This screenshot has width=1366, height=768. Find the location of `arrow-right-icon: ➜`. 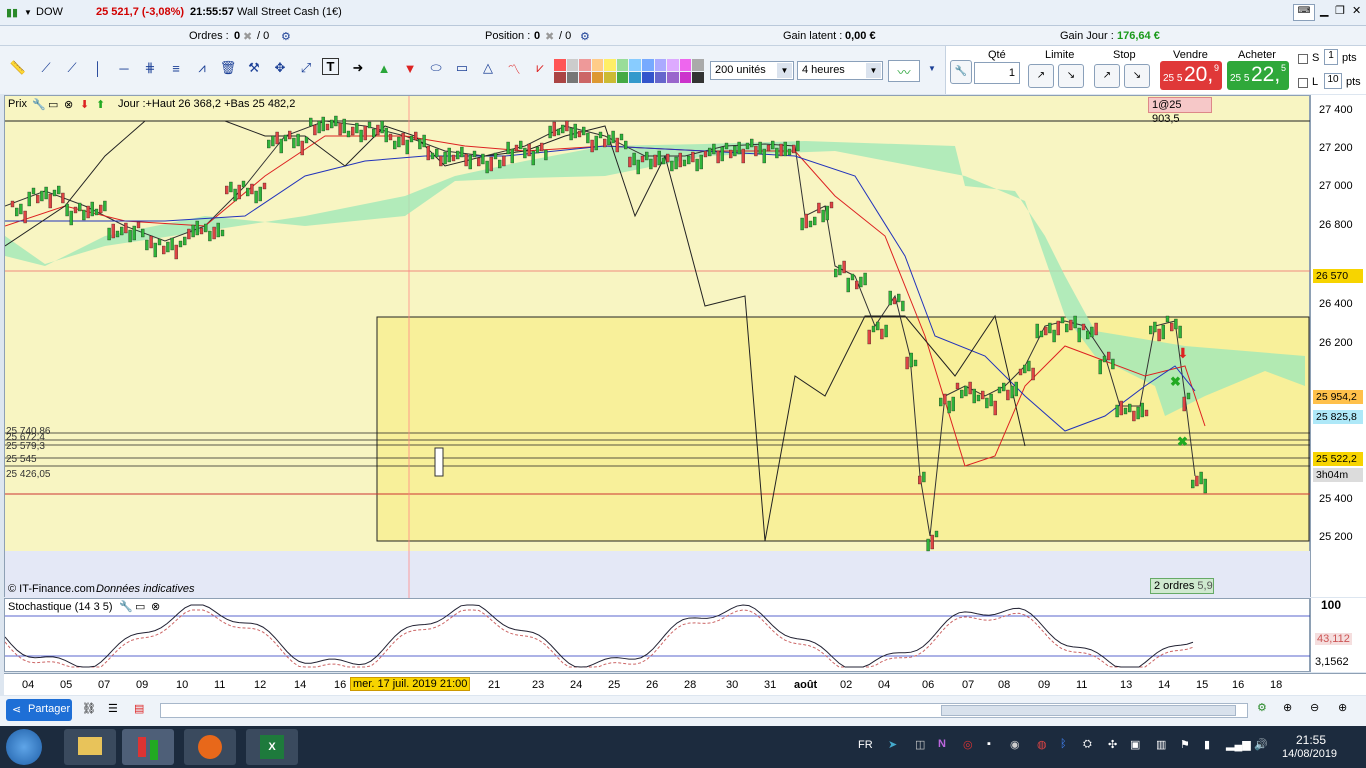

arrow-right-icon: ➜ is located at coordinates (358, 68).